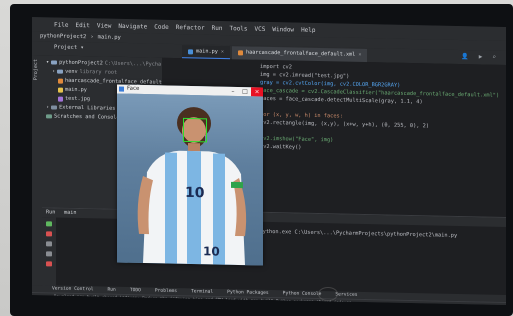  Describe the element at coordinates (245, 91) in the screenshot. I see `maximize-icon: □` at that location.